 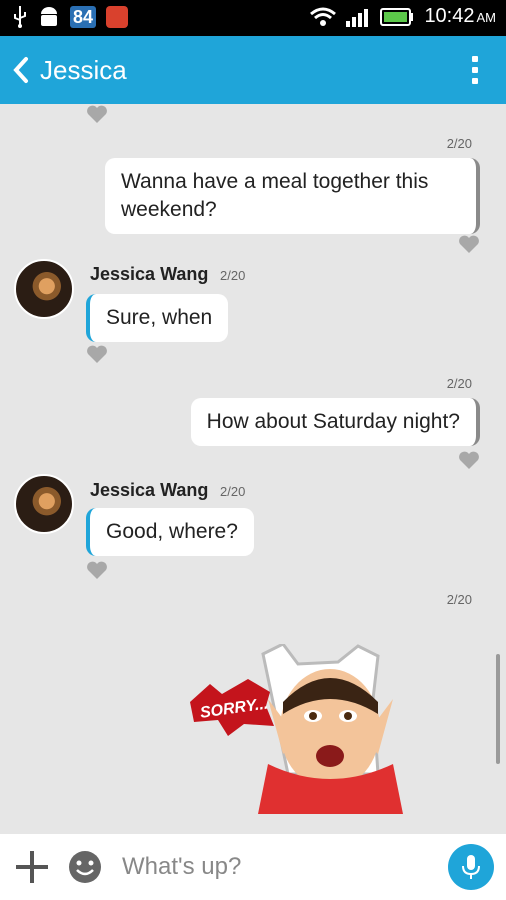 I want to click on plus-icon, so click(x=32, y=867).